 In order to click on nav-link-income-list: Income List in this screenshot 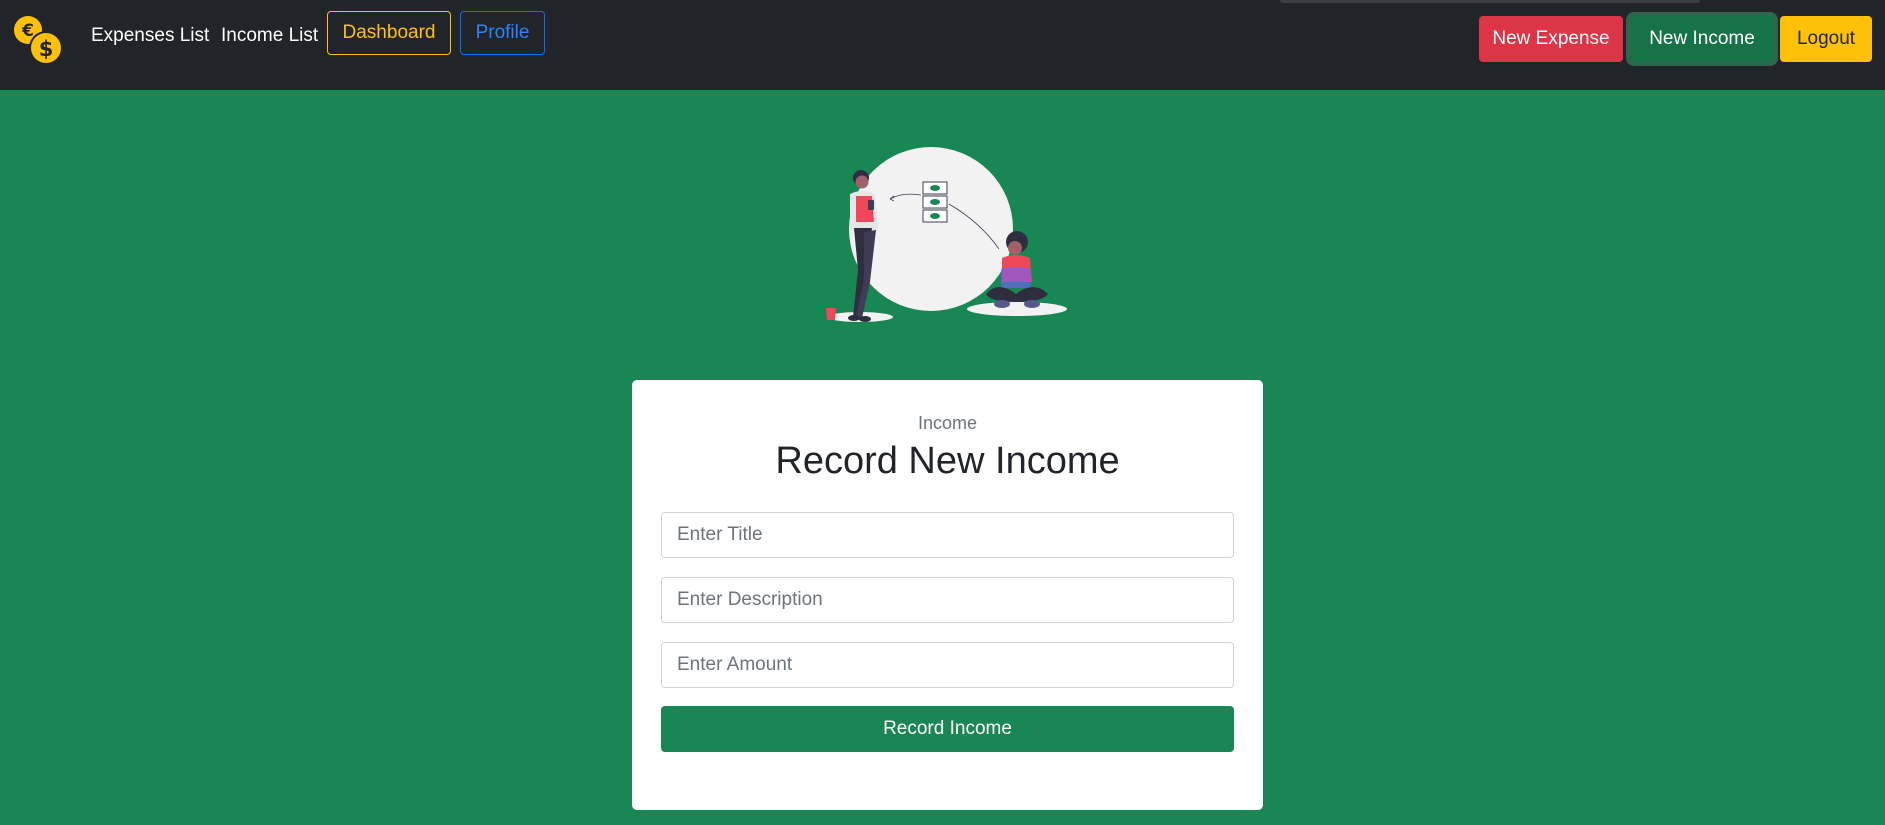, I will do `click(269, 36)`.